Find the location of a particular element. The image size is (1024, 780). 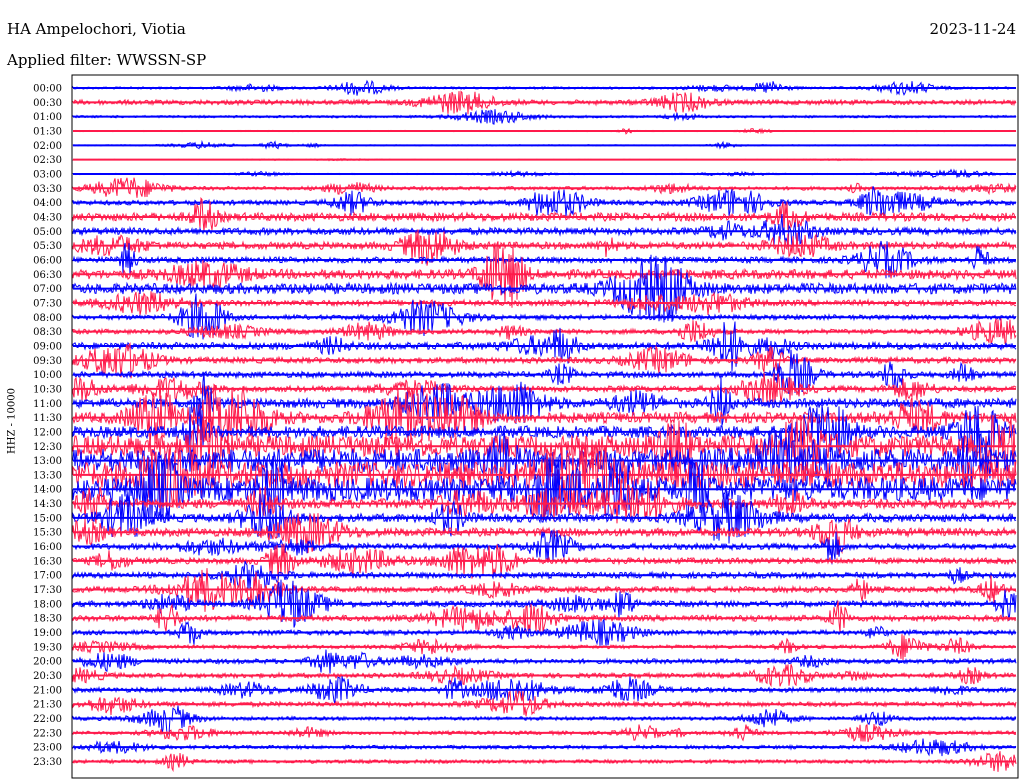

time-label: 19:00 is located at coordinates (47, 633).